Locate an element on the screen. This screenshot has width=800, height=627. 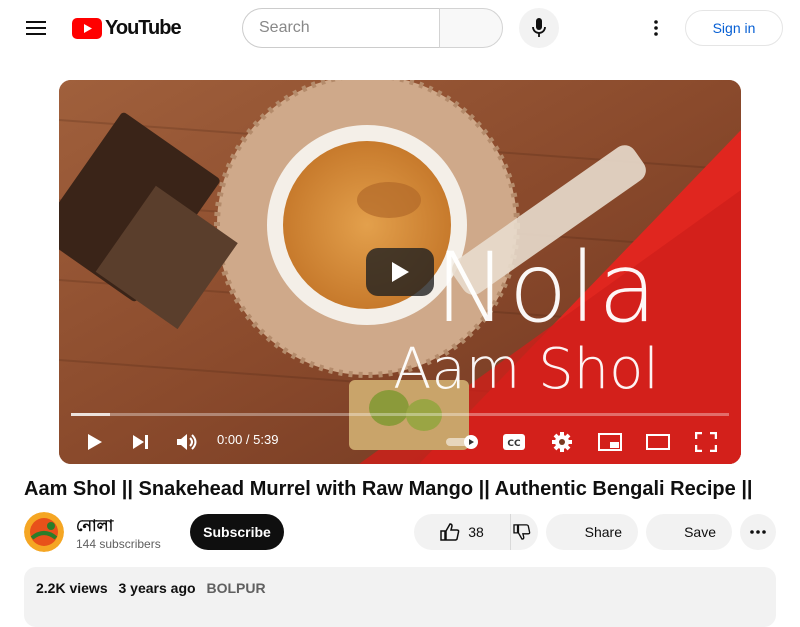
microphone-icon is located at coordinates (539, 27).